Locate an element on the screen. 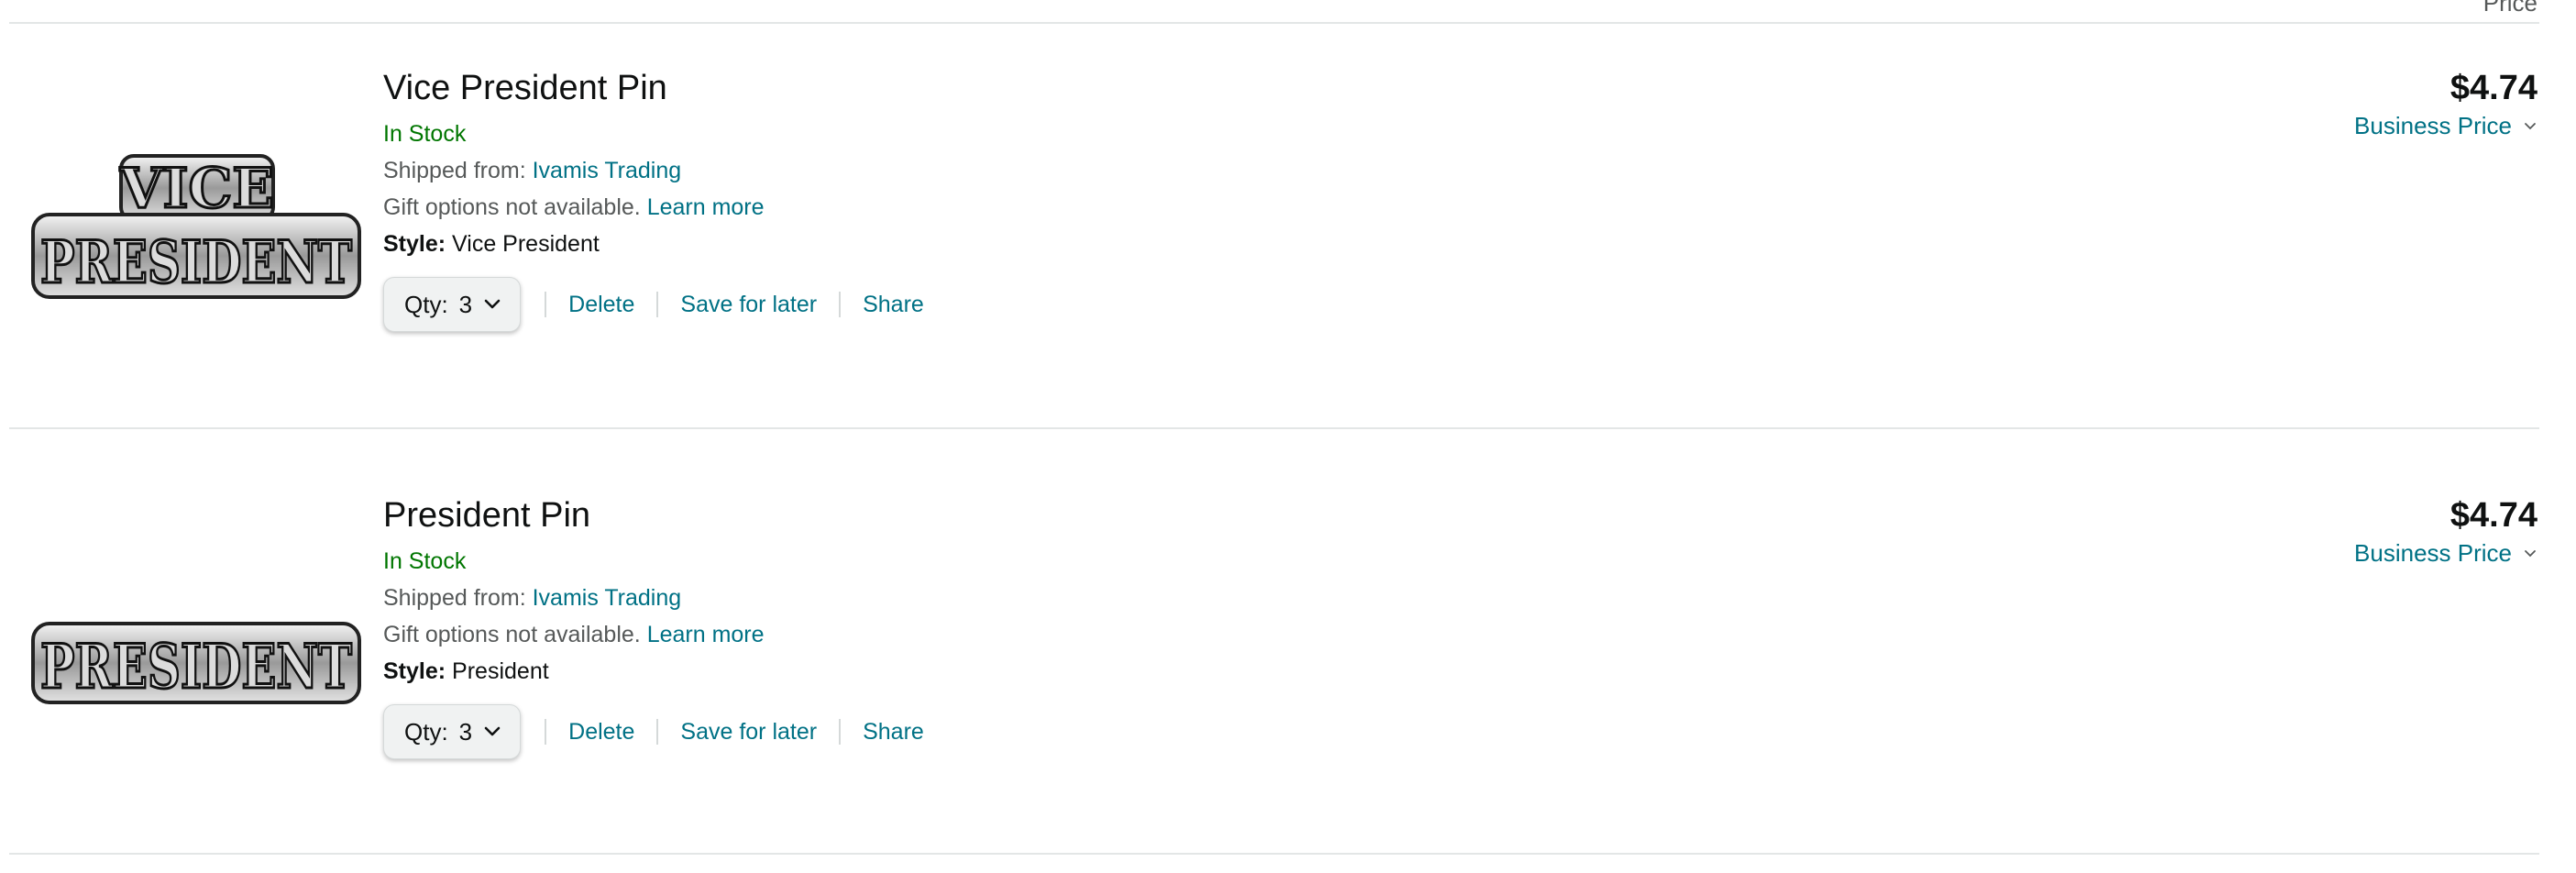  president-pin-image: PRESIDENT is located at coordinates (196, 663).